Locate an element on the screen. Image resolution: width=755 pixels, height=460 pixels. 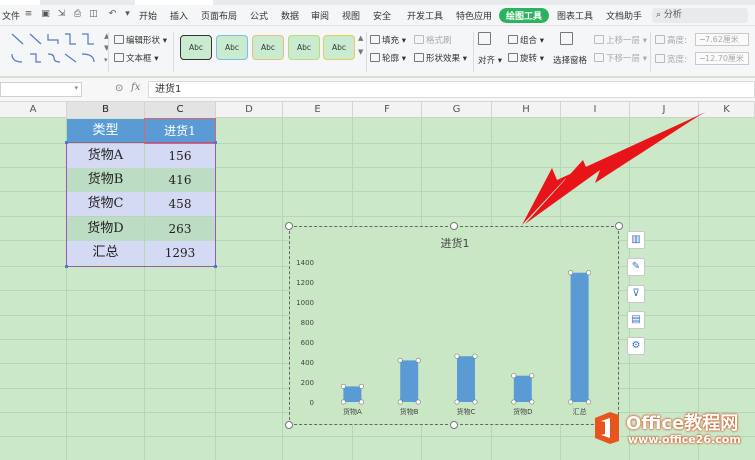
align-button: 对齐 ▾ is located at coordinates (490, 60).